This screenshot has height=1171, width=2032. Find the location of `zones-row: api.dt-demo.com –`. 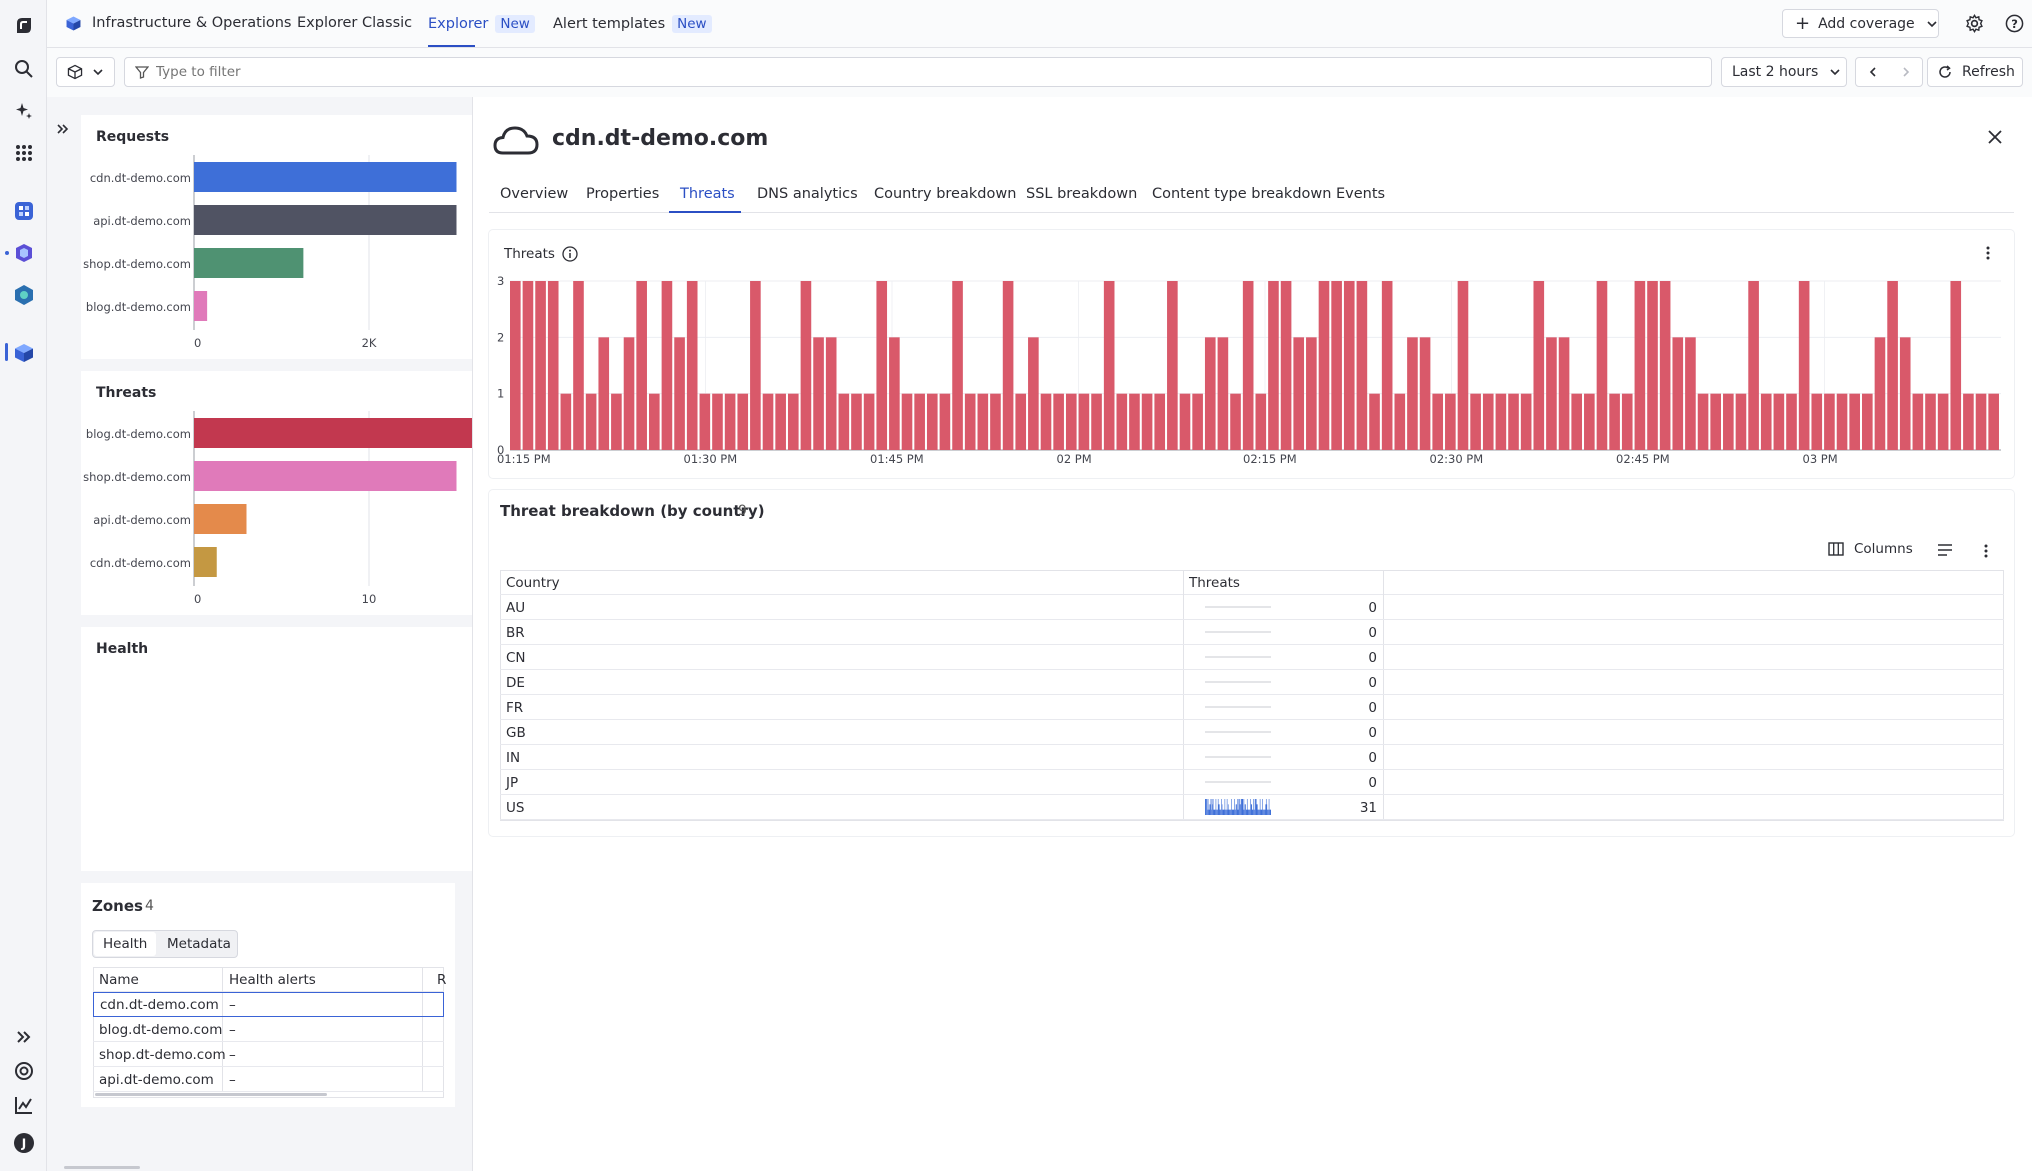

zones-row: api.dt-demo.com – is located at coordinates (268, 1079).